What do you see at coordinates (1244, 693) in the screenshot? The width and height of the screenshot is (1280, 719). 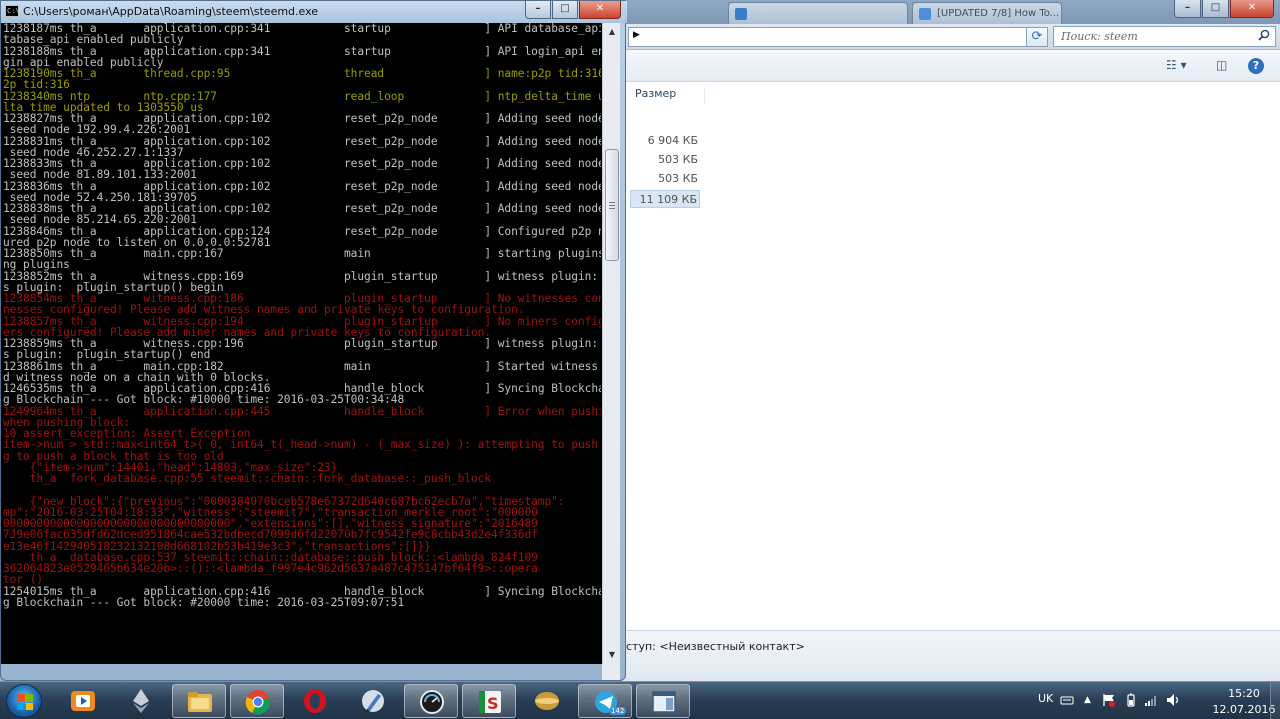 I see `clock-time: 15:20` at bounding box center [1244, 693].